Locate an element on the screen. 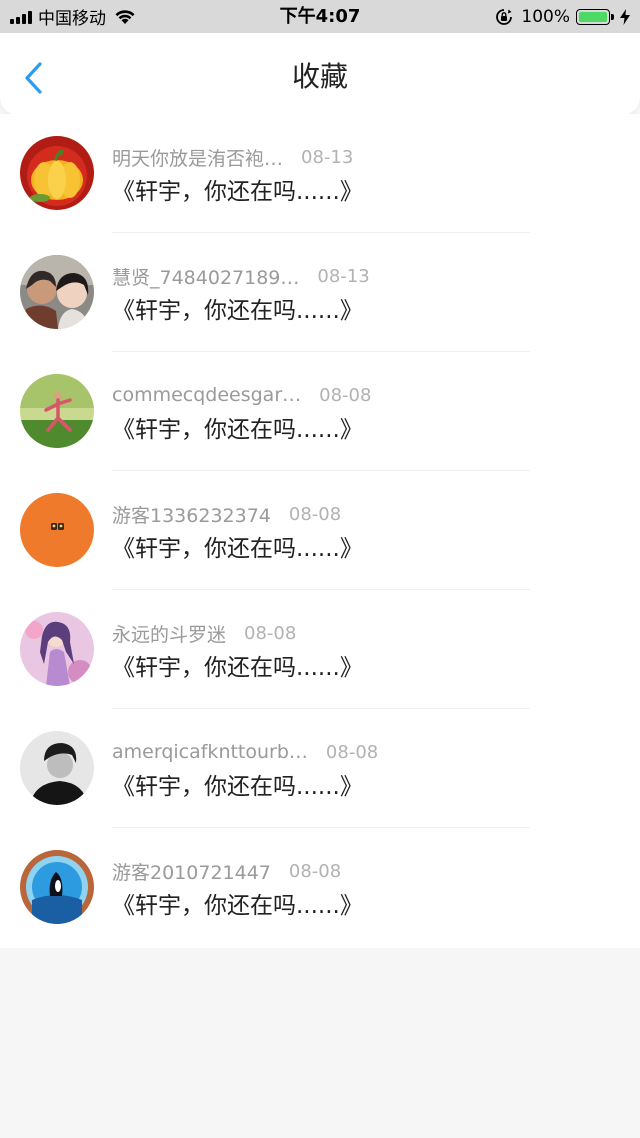 The image size is (640, 1138). favorite-item: 慧贤_7484027189… 08-13 《轩宇，你还在吗......》 is located at coordinates (320, 292).